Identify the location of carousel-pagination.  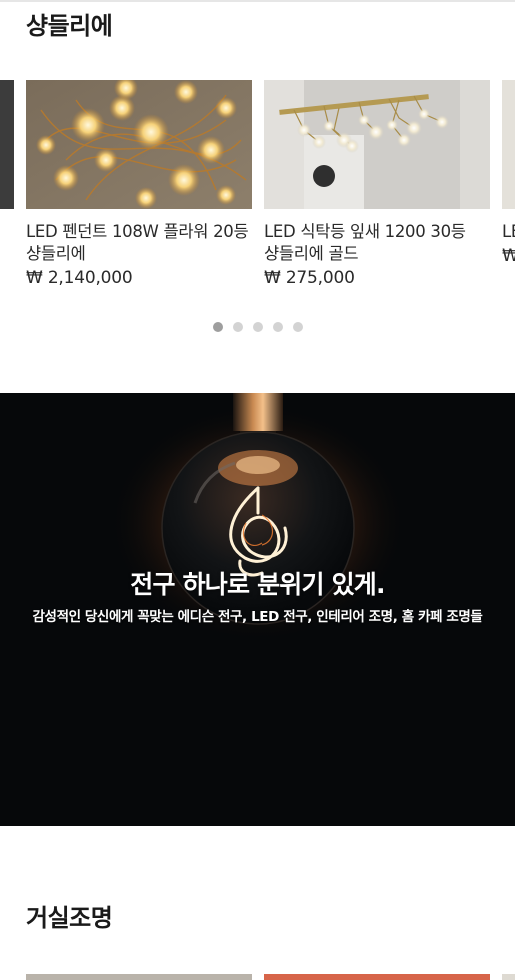
(258, 327).